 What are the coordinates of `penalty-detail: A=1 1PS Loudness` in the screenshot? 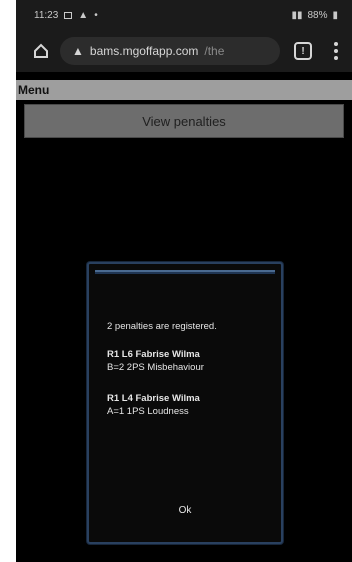 It's located at (148, 411).